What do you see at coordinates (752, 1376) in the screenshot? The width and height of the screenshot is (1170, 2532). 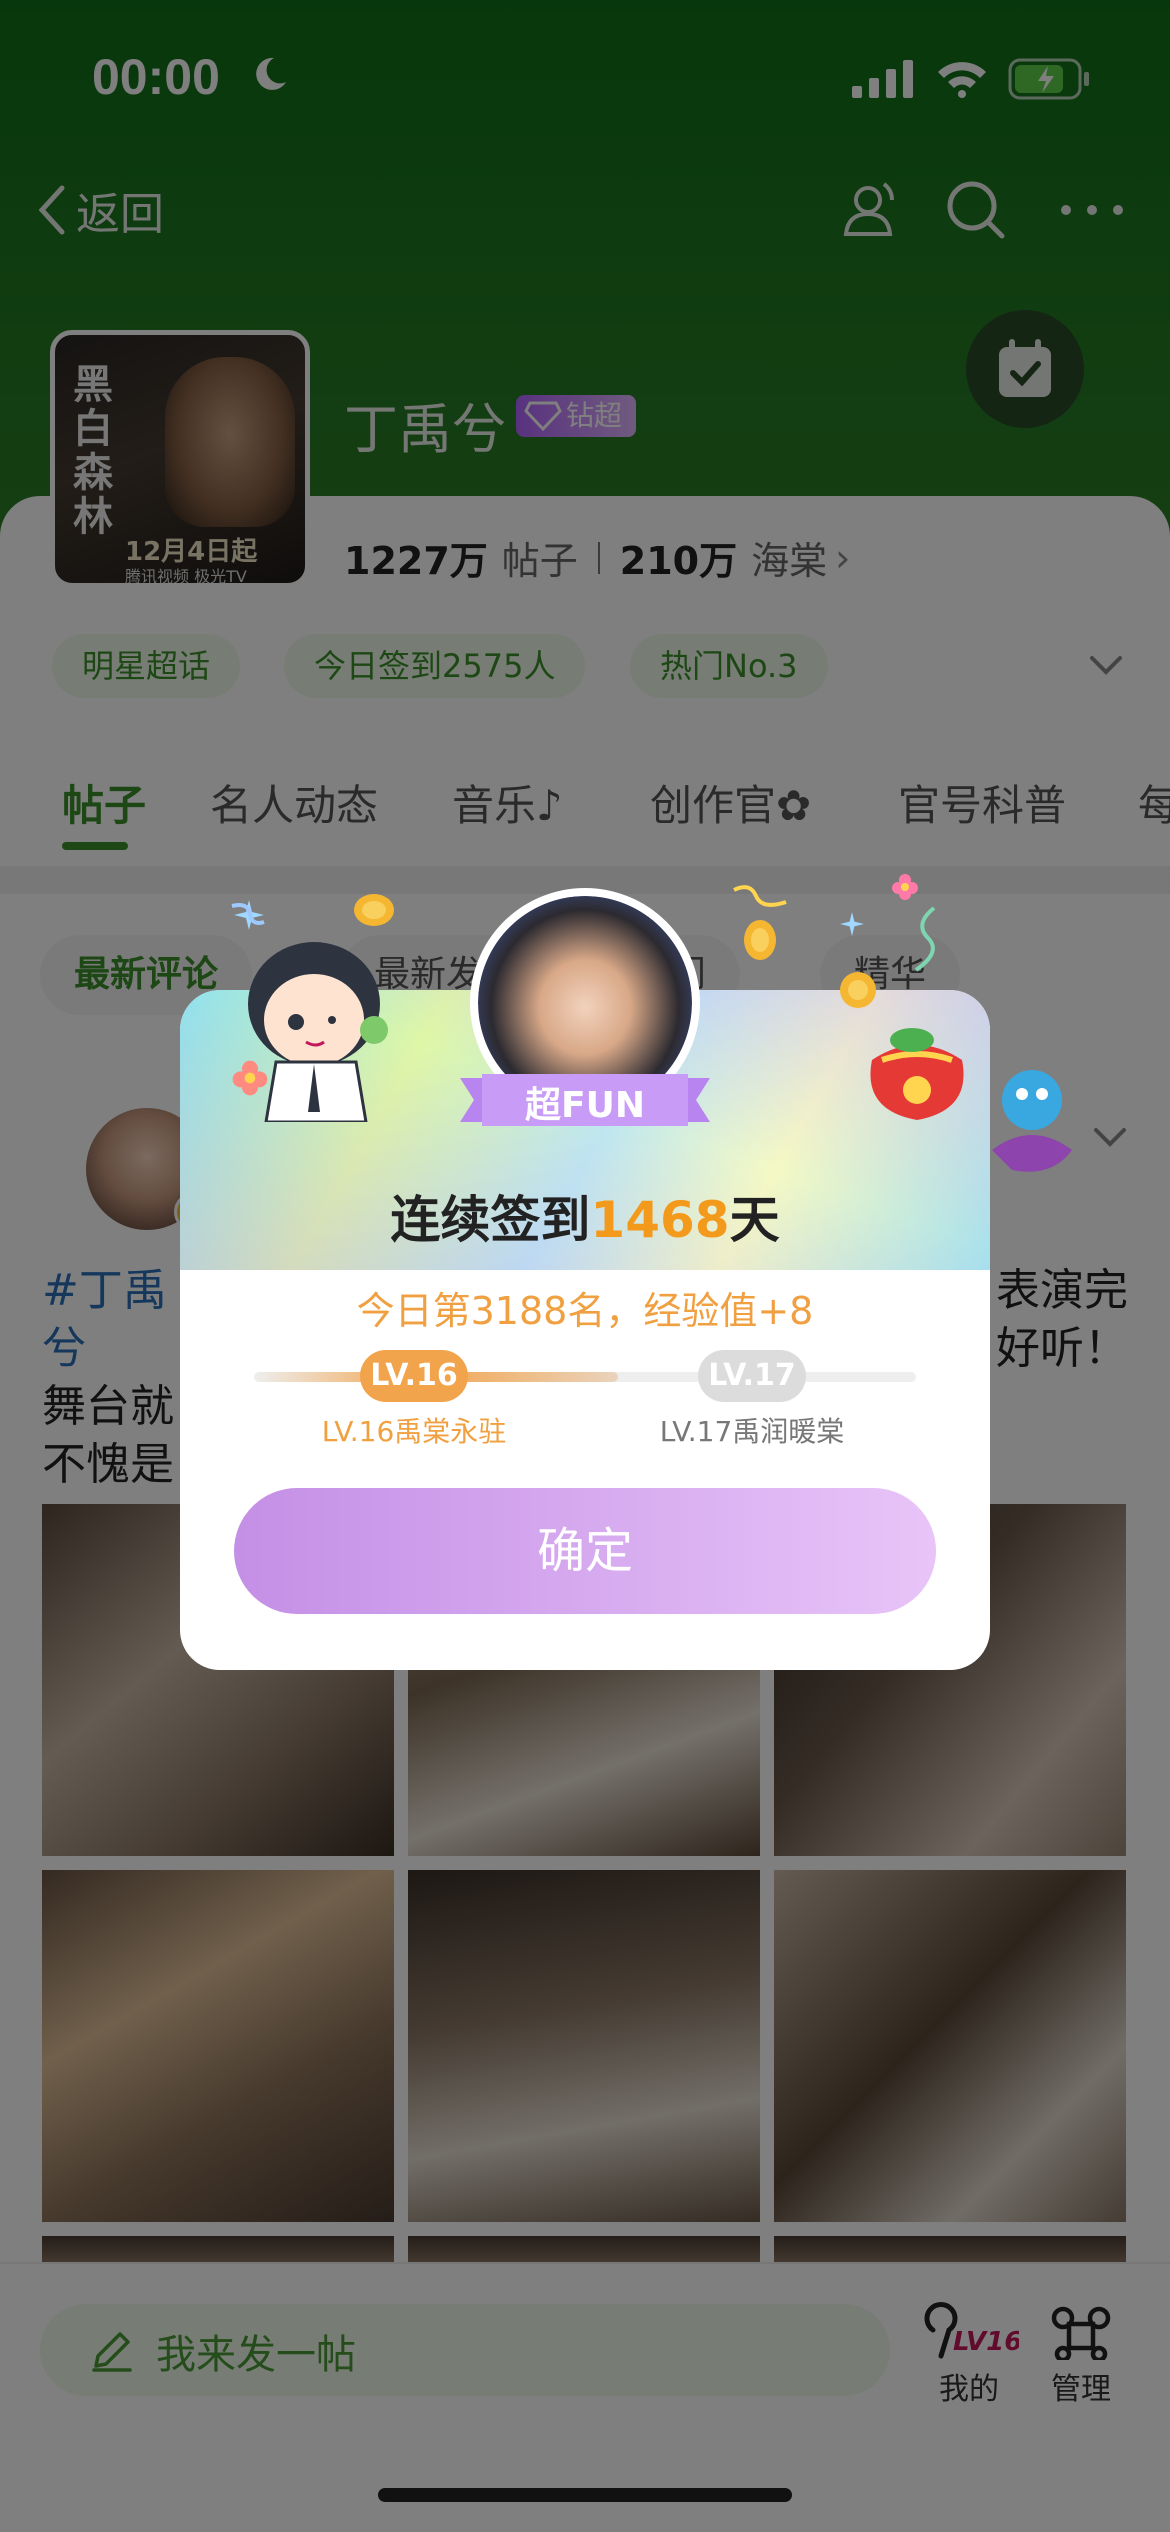 I see `next-level-pill: LV.17` at bounding box center [752, 1376].